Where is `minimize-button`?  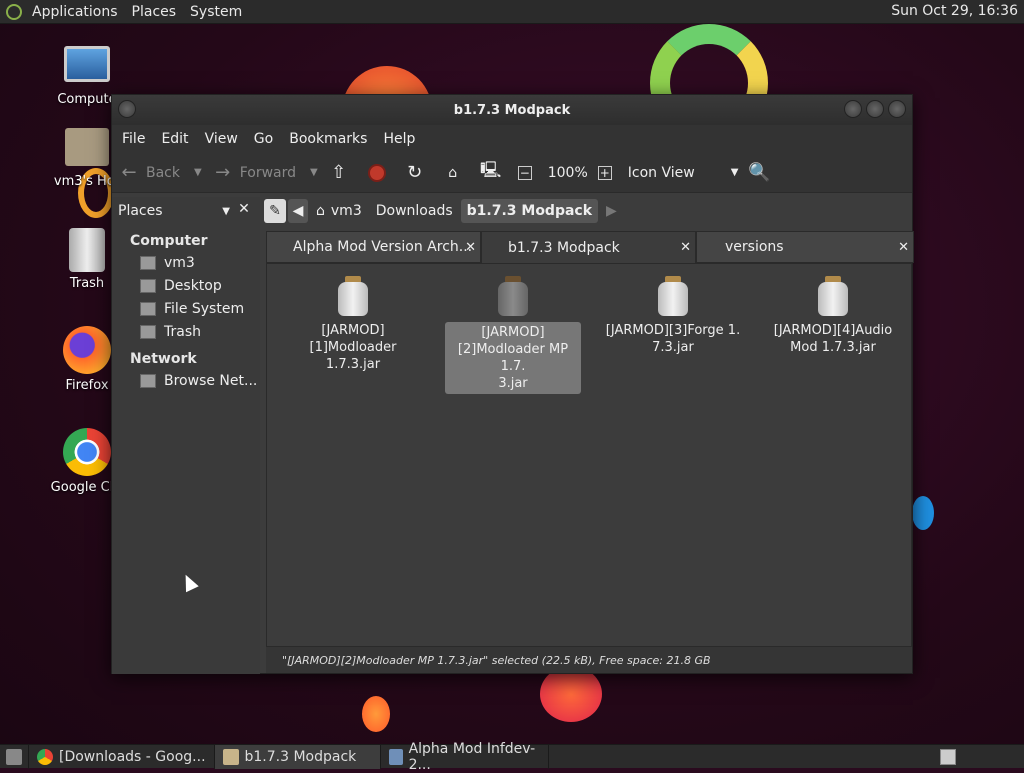
minimize-button is located at coordinates (853, 109).